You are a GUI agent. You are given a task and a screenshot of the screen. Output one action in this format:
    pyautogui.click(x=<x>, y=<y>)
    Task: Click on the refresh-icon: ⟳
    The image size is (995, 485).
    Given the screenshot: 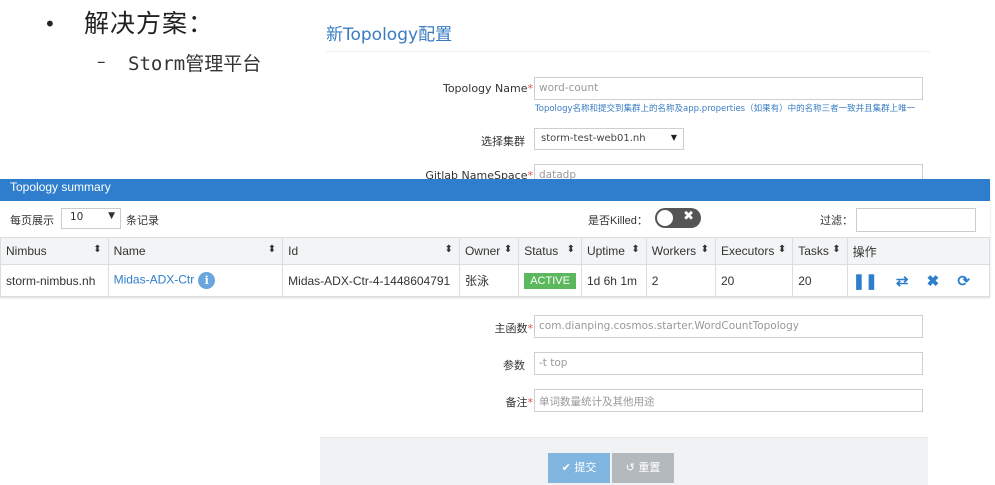 What is the action you would take?
    pyautogui.click(x=963, y=281)
    